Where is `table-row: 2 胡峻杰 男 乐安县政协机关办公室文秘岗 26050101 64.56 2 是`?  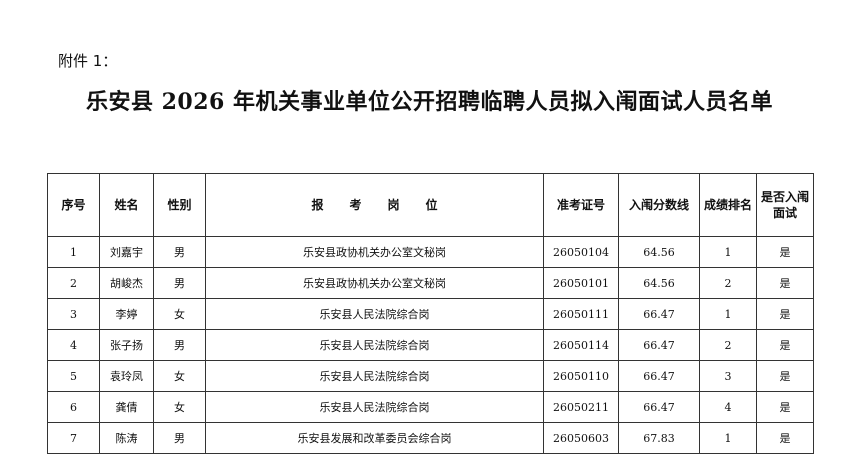
table-row: 2 胡峻杰 男 乐安县政协机关办公室文秘岗 26050101 64.56 2 是 is located at coordinates (430, 283).